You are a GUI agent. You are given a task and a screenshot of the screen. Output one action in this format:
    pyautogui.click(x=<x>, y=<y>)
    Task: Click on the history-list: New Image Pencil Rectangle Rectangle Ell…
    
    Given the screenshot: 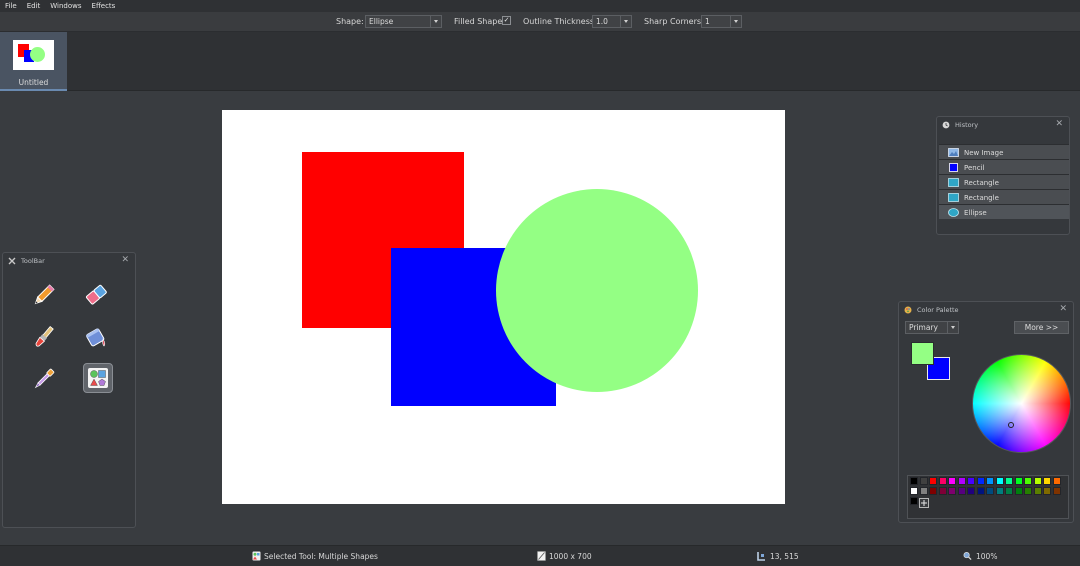 What is the action you would take?
    pyautogui.click(x=1004, y=181)
    